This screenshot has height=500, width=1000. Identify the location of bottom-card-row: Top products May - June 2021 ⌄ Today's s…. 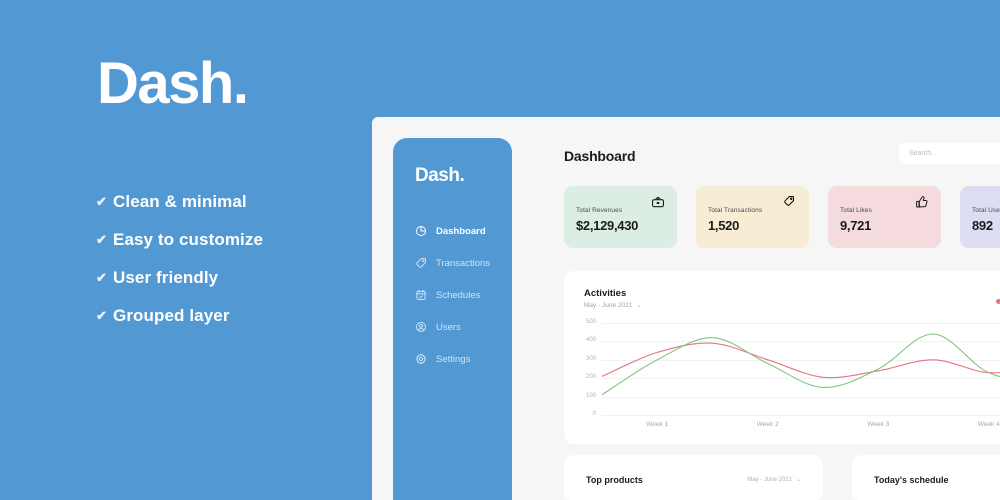
(782, 477).